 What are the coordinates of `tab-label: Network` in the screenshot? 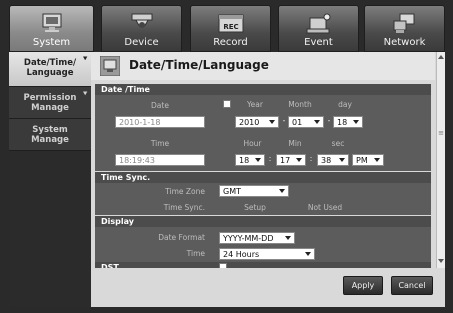 It's located at (404, 42).